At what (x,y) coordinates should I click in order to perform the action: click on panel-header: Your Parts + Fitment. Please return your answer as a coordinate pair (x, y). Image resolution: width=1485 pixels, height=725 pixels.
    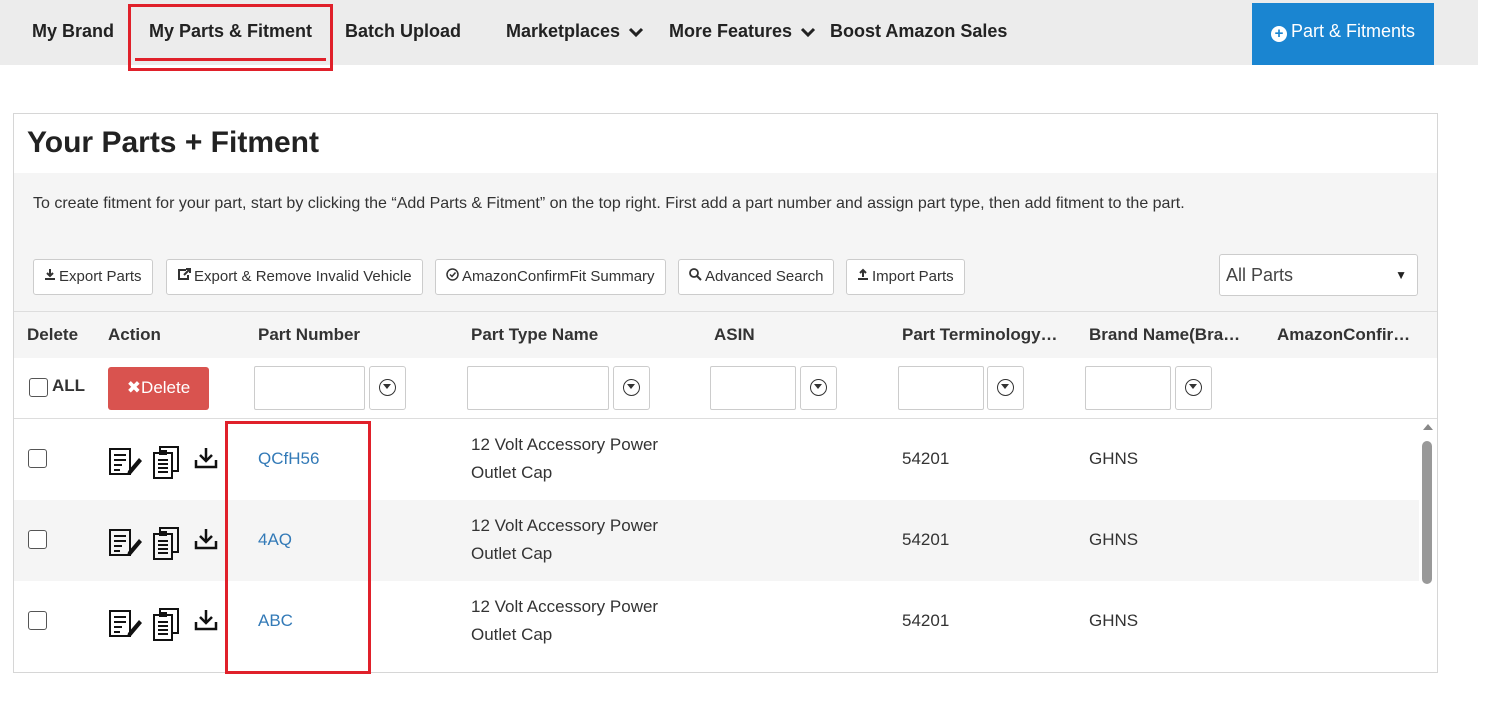
    Looking at the image, I should click on (725, 144).